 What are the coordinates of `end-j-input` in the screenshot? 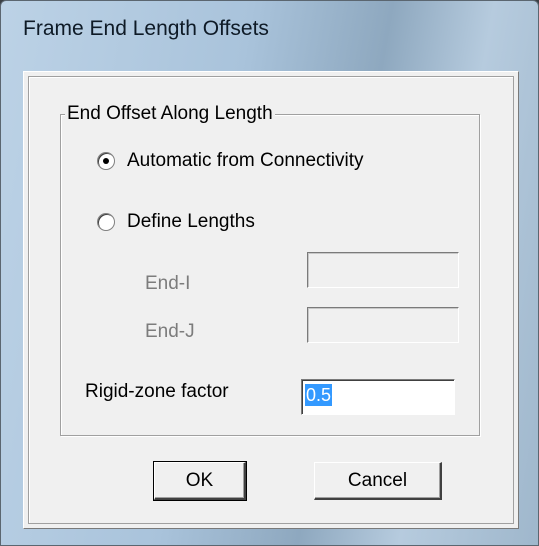 It's located at (383, 325).